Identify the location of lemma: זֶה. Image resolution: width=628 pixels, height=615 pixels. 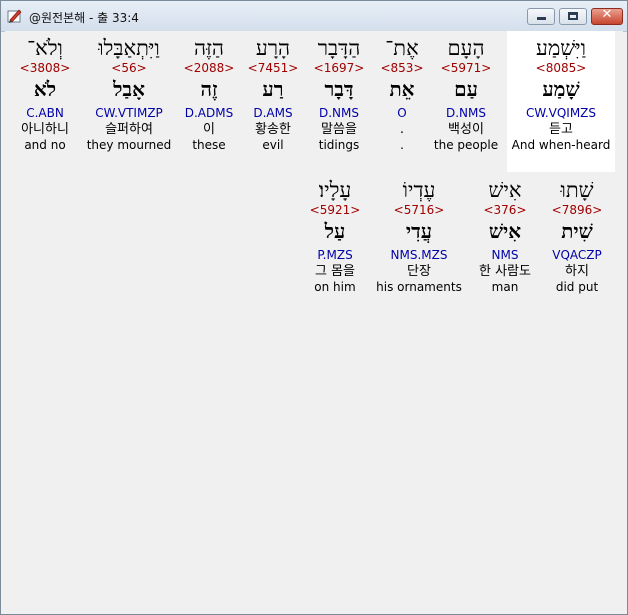
(209, 89).